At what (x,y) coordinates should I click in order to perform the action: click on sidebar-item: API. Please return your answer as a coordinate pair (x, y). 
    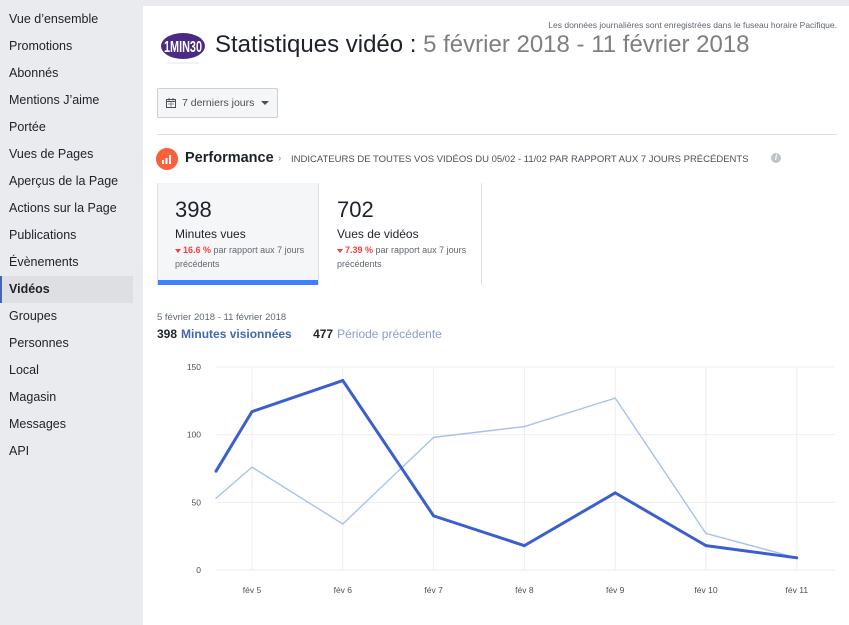
    Looking at the image, I should click on (66, 451).